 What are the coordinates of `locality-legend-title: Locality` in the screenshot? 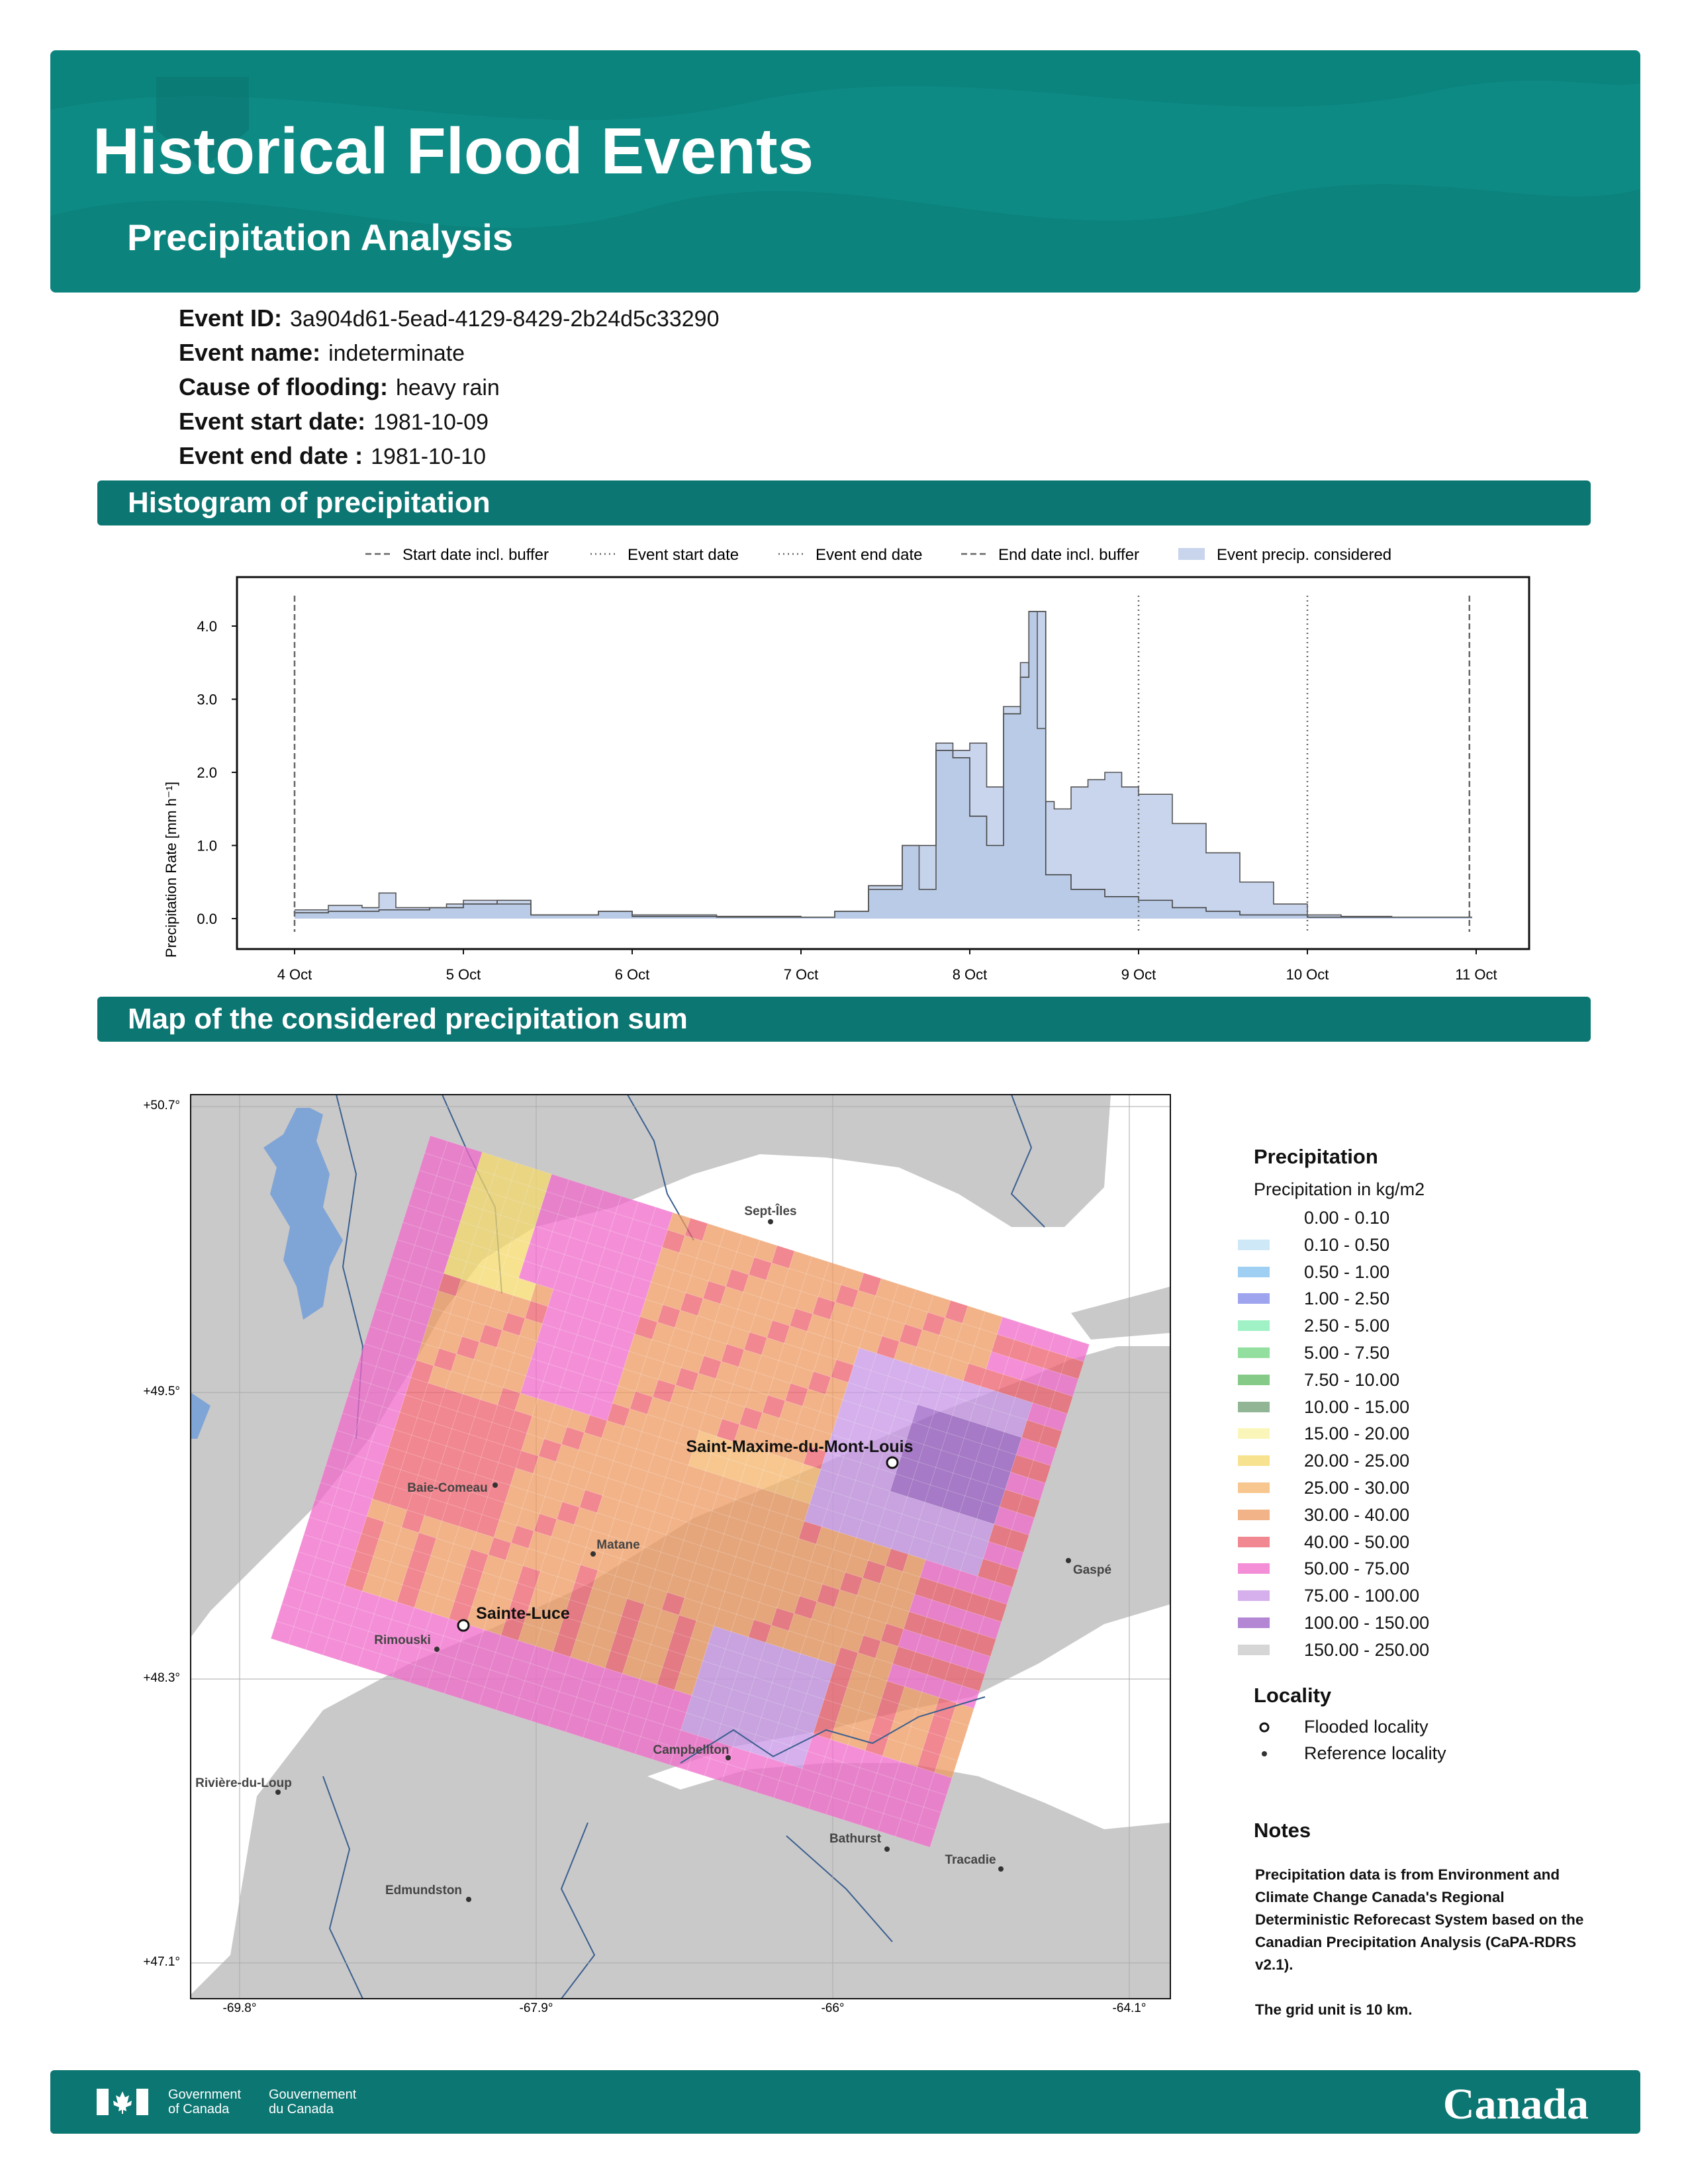 It's located at (1293, 1695).